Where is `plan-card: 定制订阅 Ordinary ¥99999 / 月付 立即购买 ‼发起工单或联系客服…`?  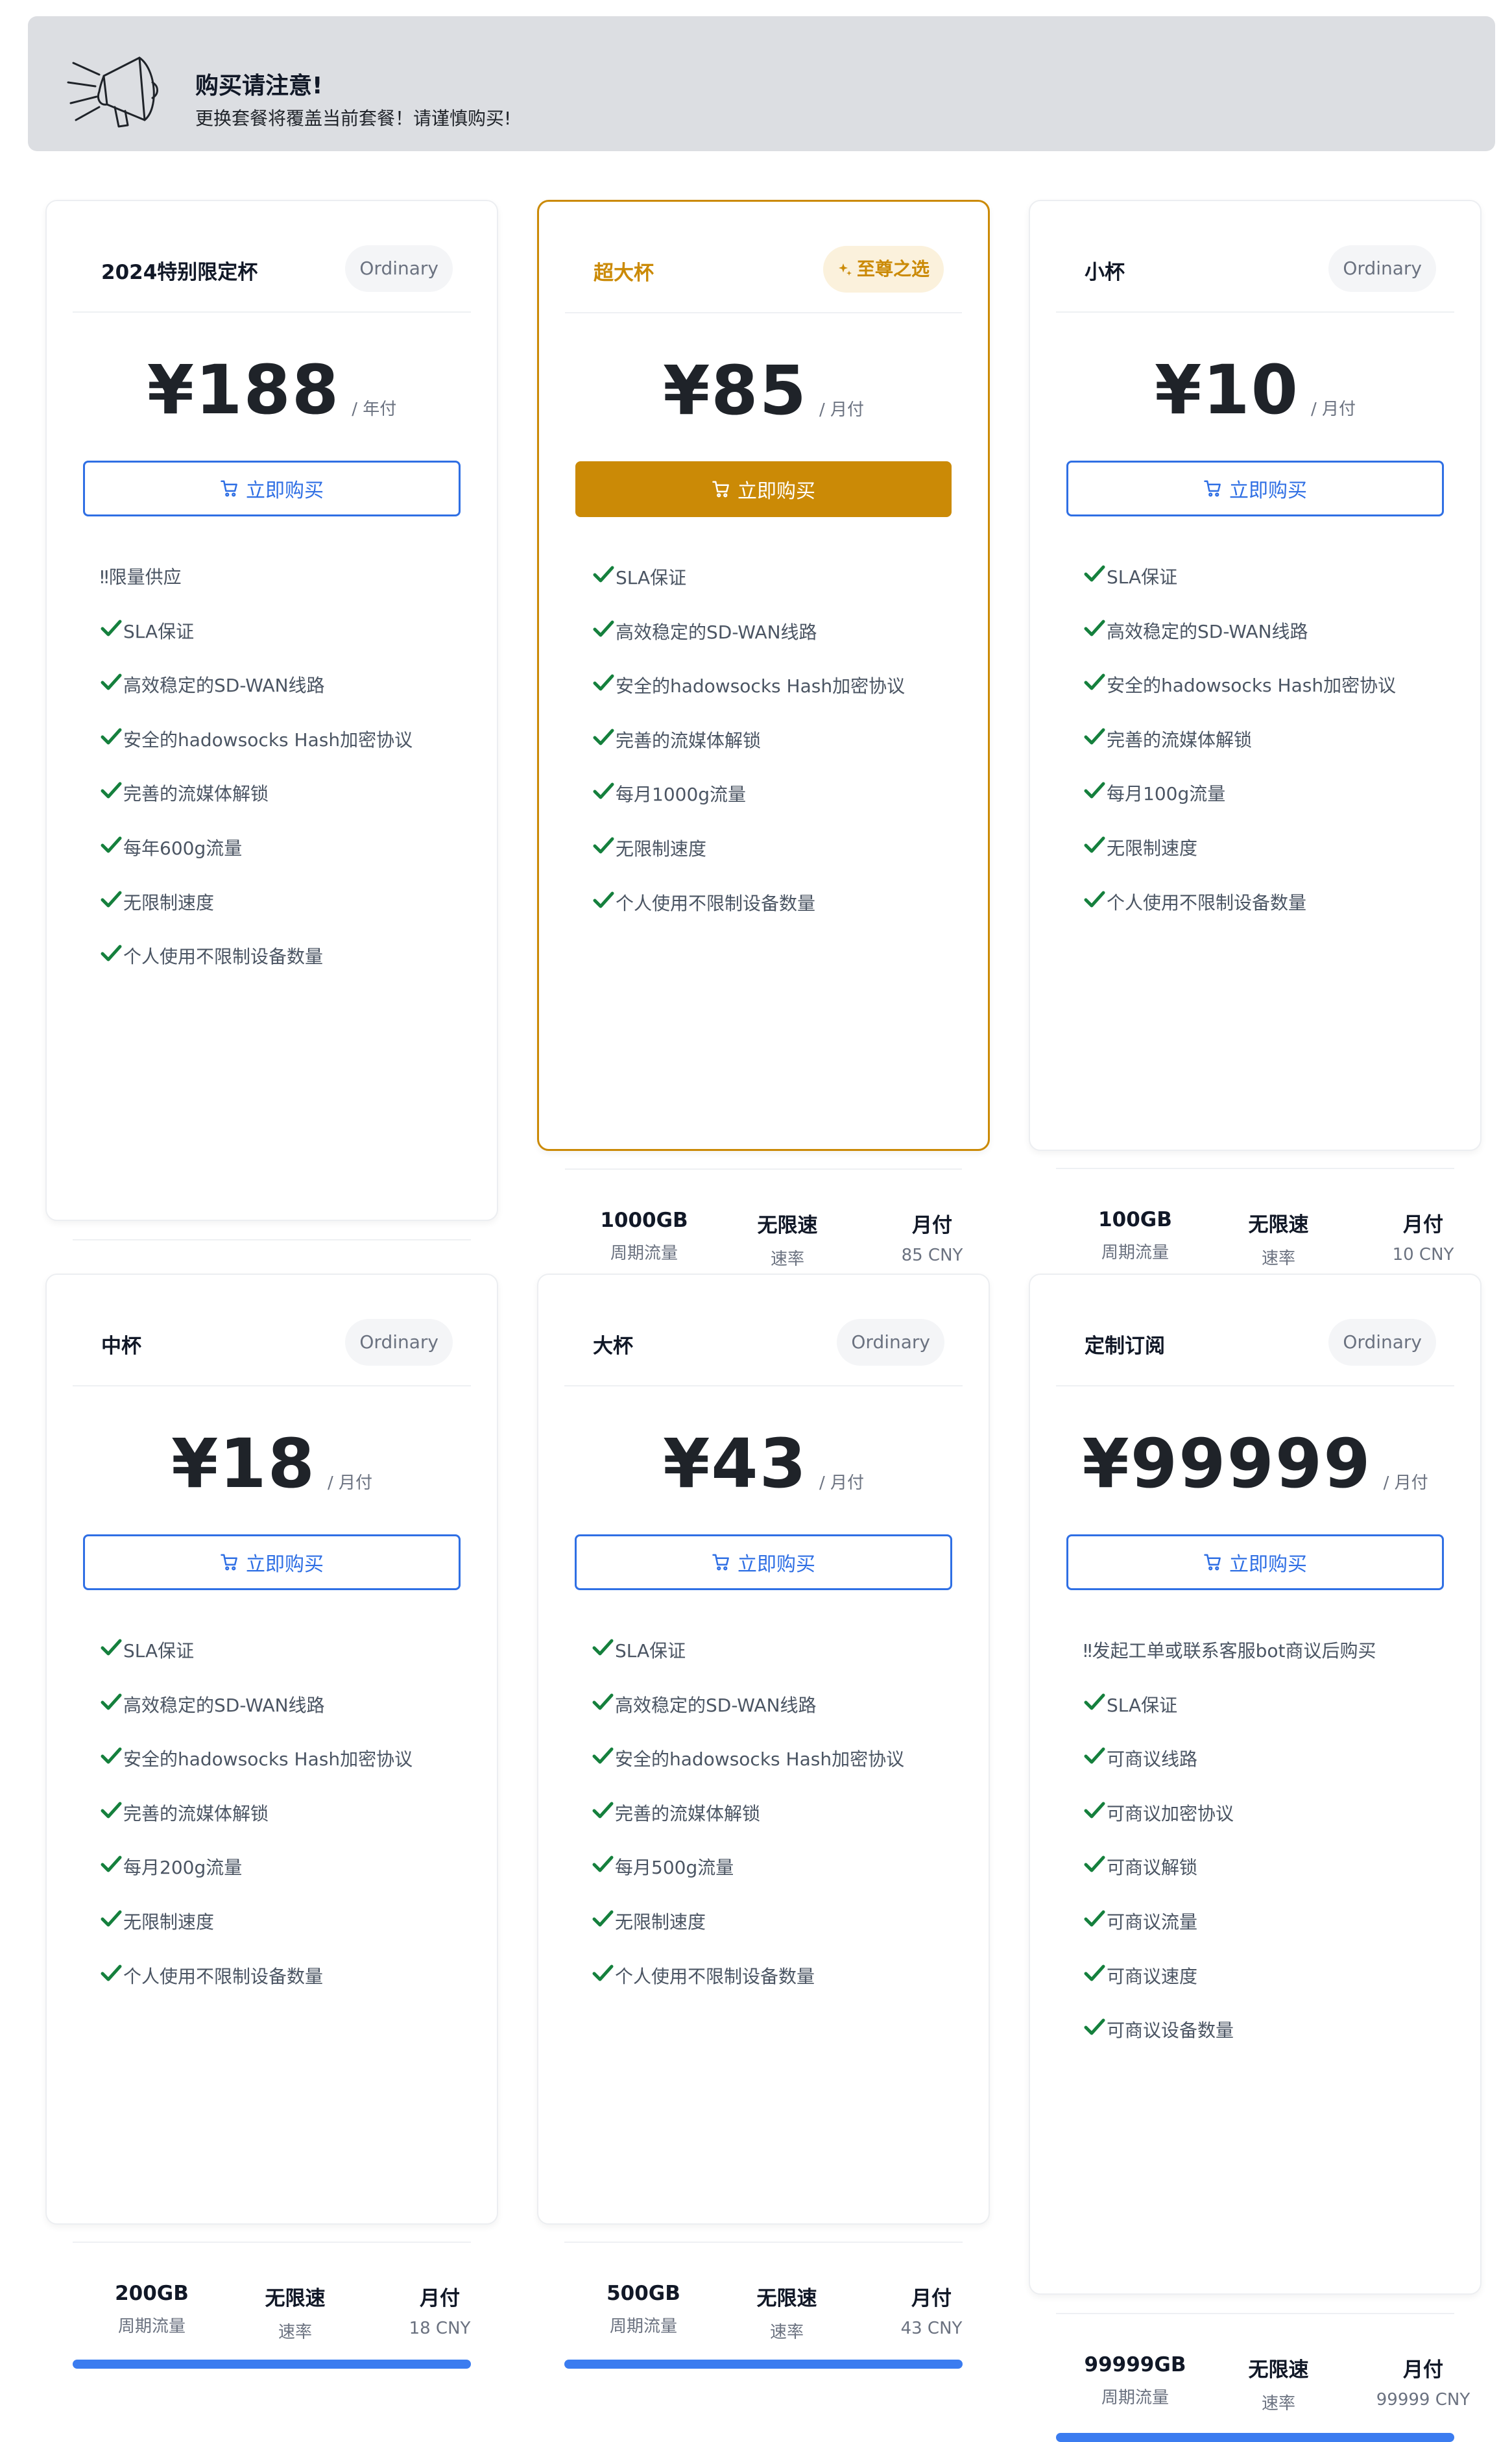
plan-card: 定制订阅 Ordinary ¥99999 / 月付 立即购买 ‼发起工单或联系客服… is located at coordinates (1255, 1858).